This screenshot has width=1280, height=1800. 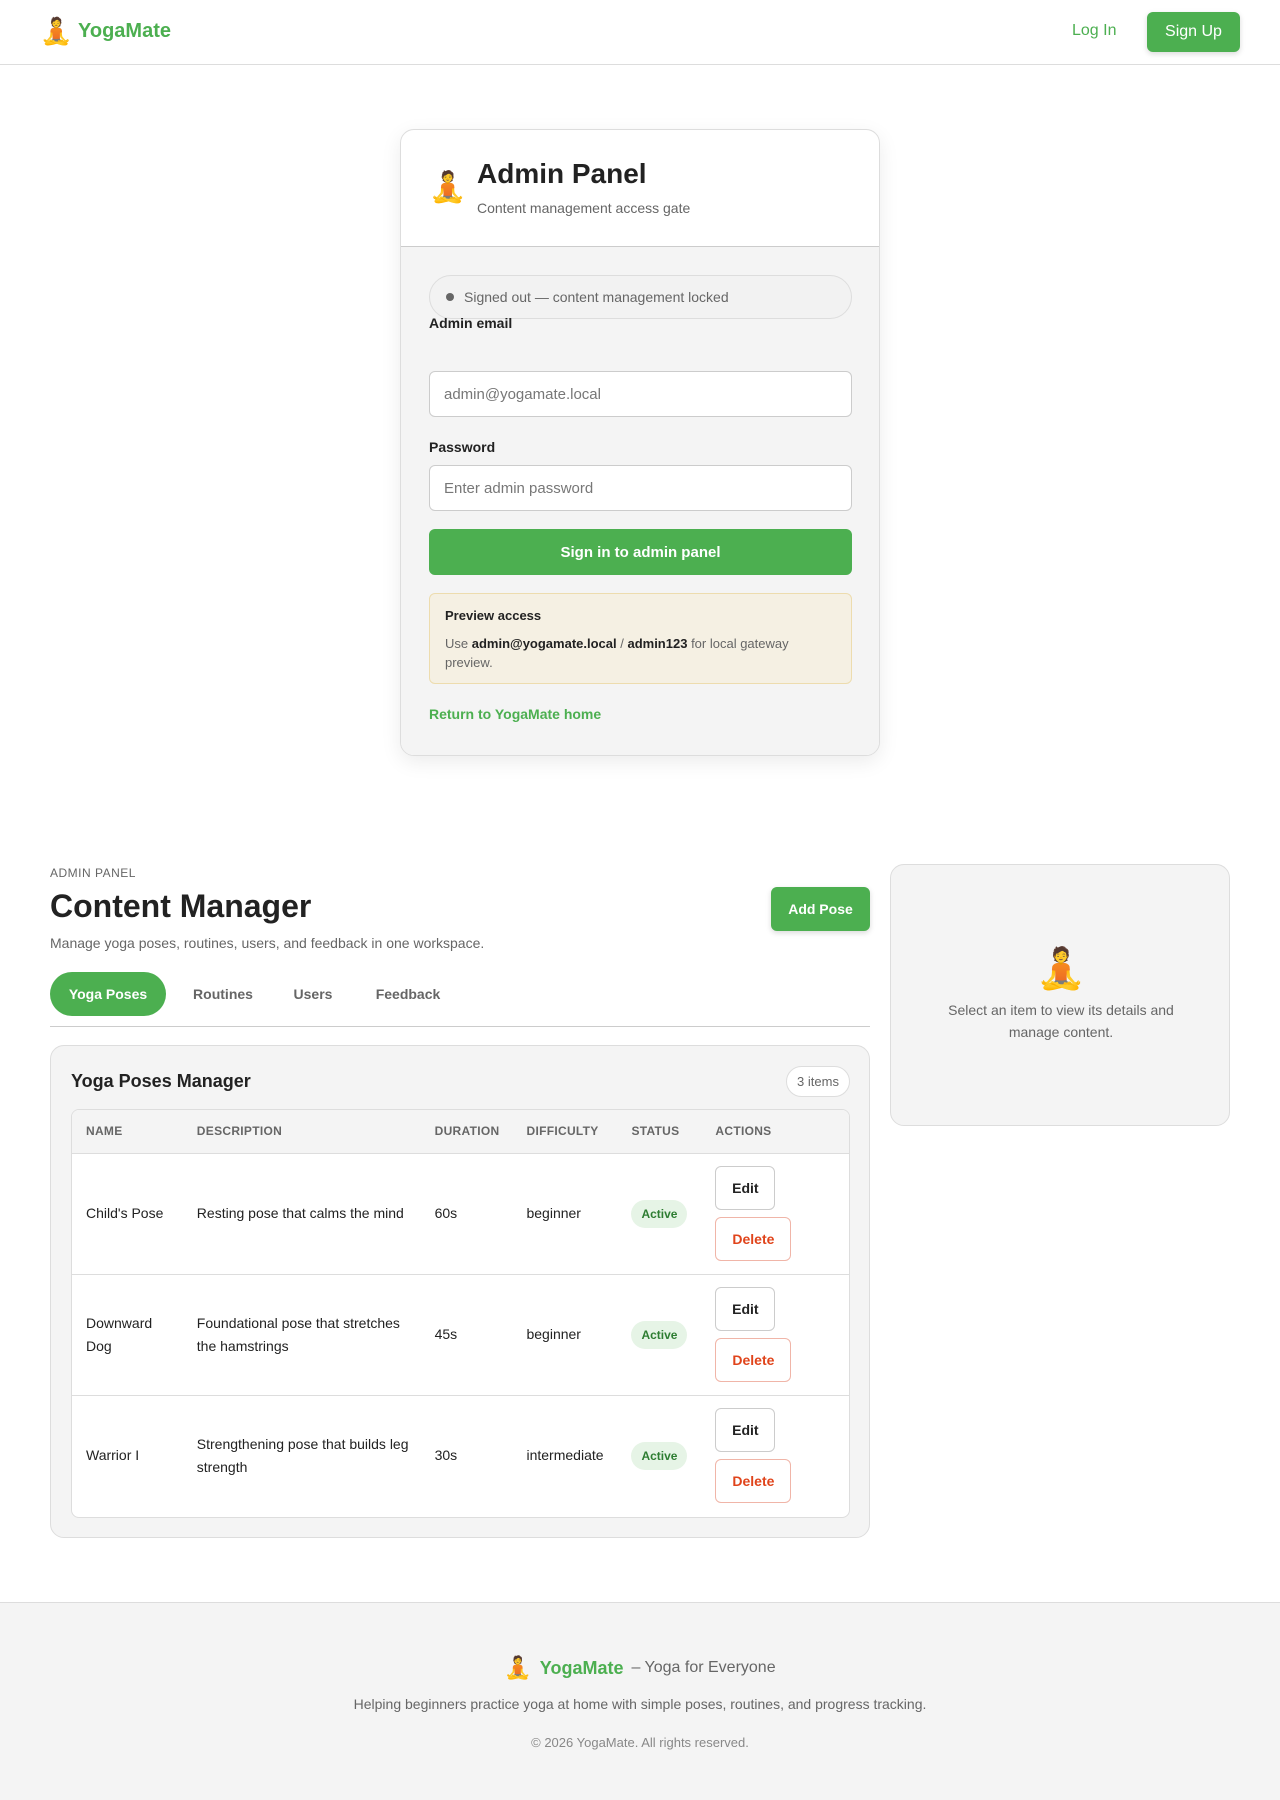 What do you see at coordinates (301, 1132) in the screenshot?
I see `column-header: DESCRIPTION` at bounding box center [301, 1132].